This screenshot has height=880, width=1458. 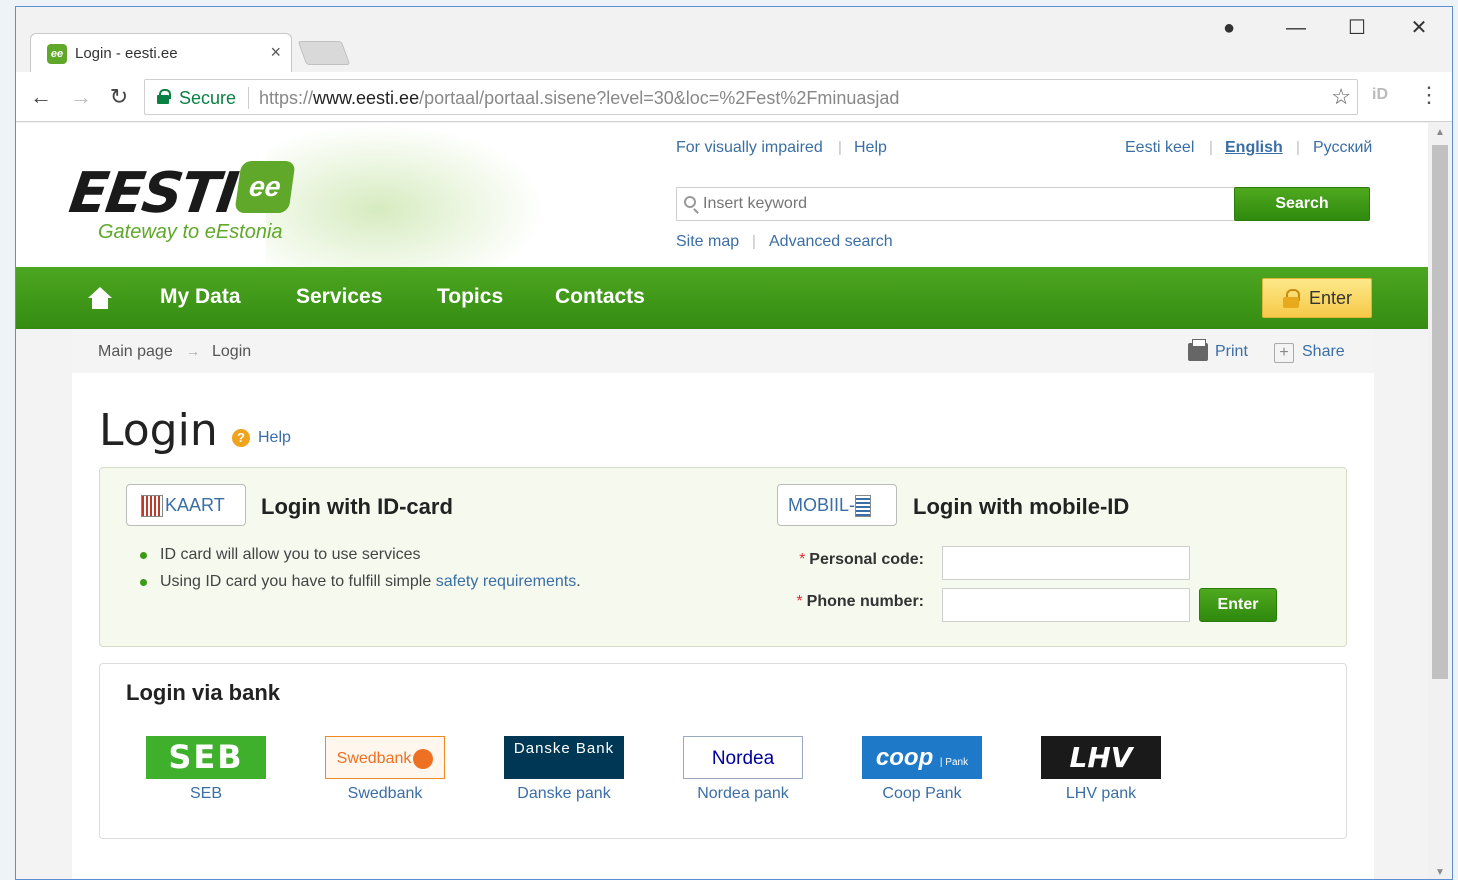 I want to click on tab-close-icon: ×, so click(x=275, y=52).